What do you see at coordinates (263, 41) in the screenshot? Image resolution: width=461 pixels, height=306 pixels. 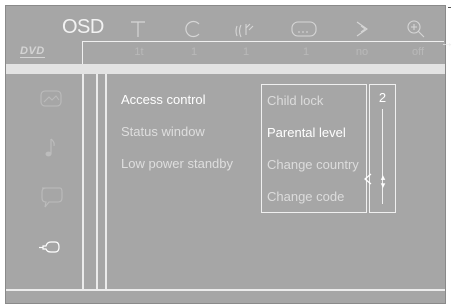 I see `menu-bar-line` at bounding box center [263, 41].